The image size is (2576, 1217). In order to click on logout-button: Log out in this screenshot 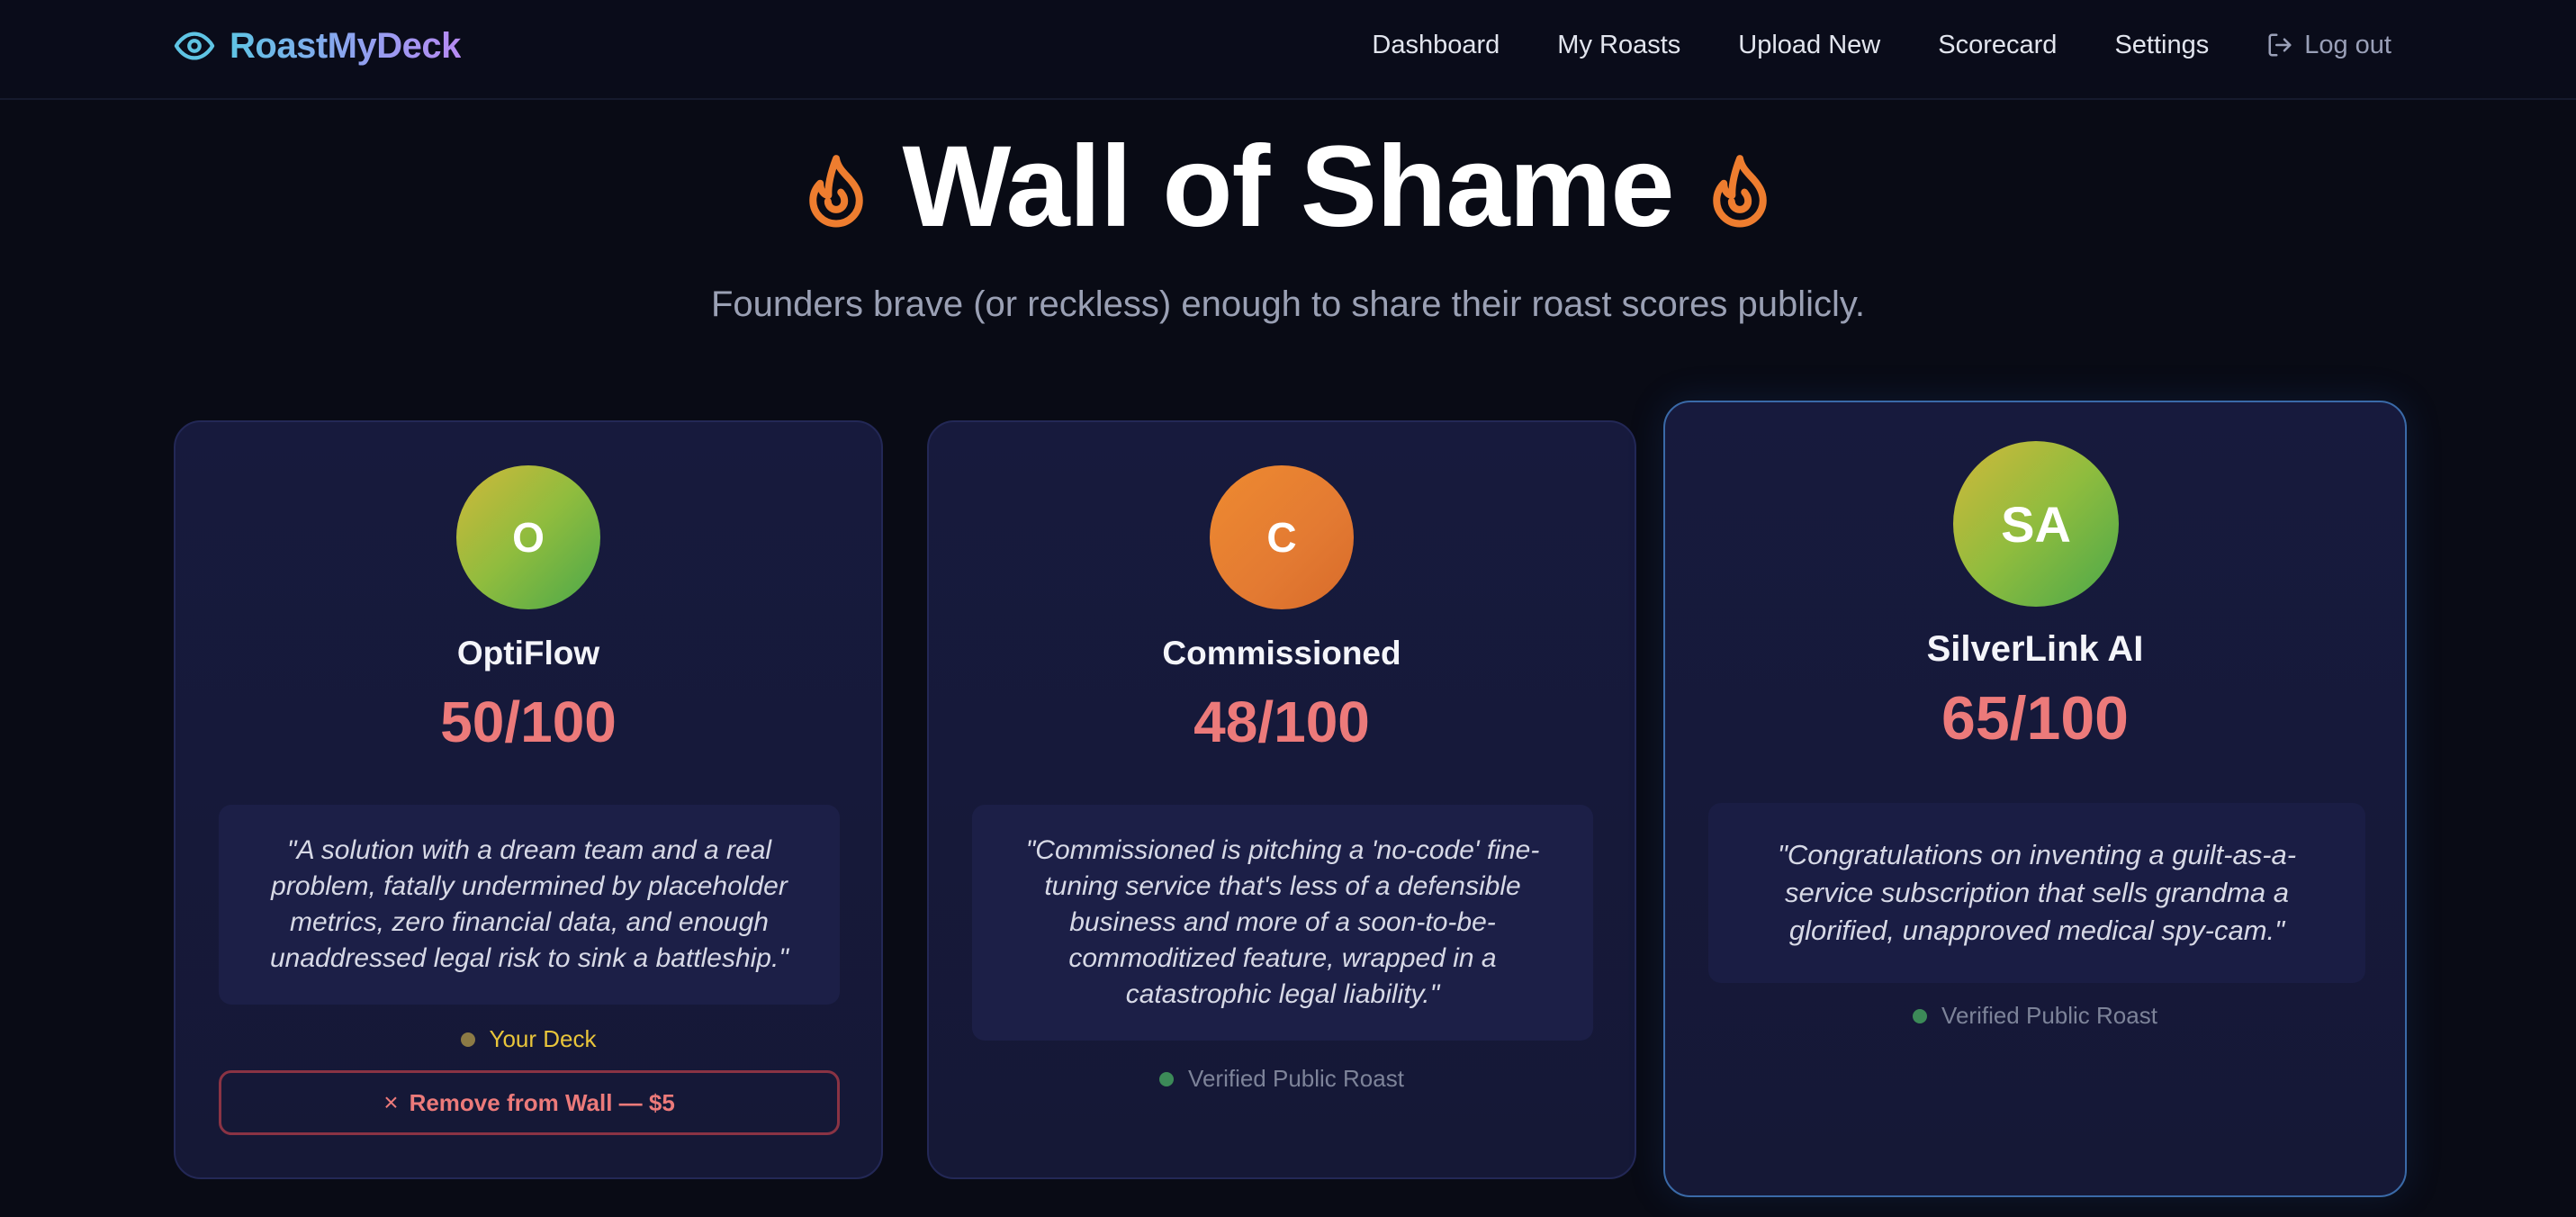, I will do `click(2328, 46)`.